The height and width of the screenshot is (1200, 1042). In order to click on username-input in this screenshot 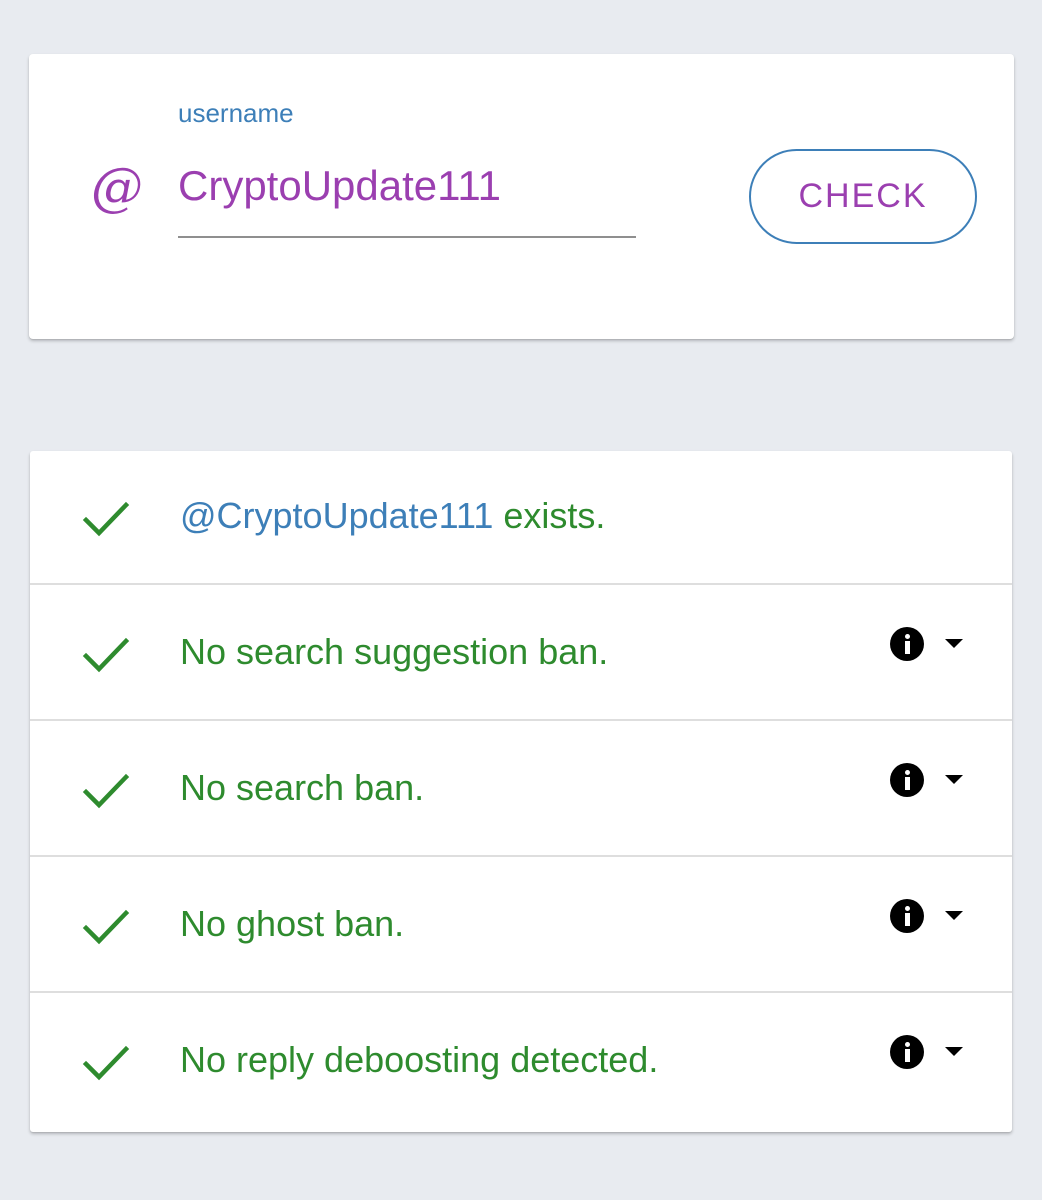, I will do `click(407, 198)`.